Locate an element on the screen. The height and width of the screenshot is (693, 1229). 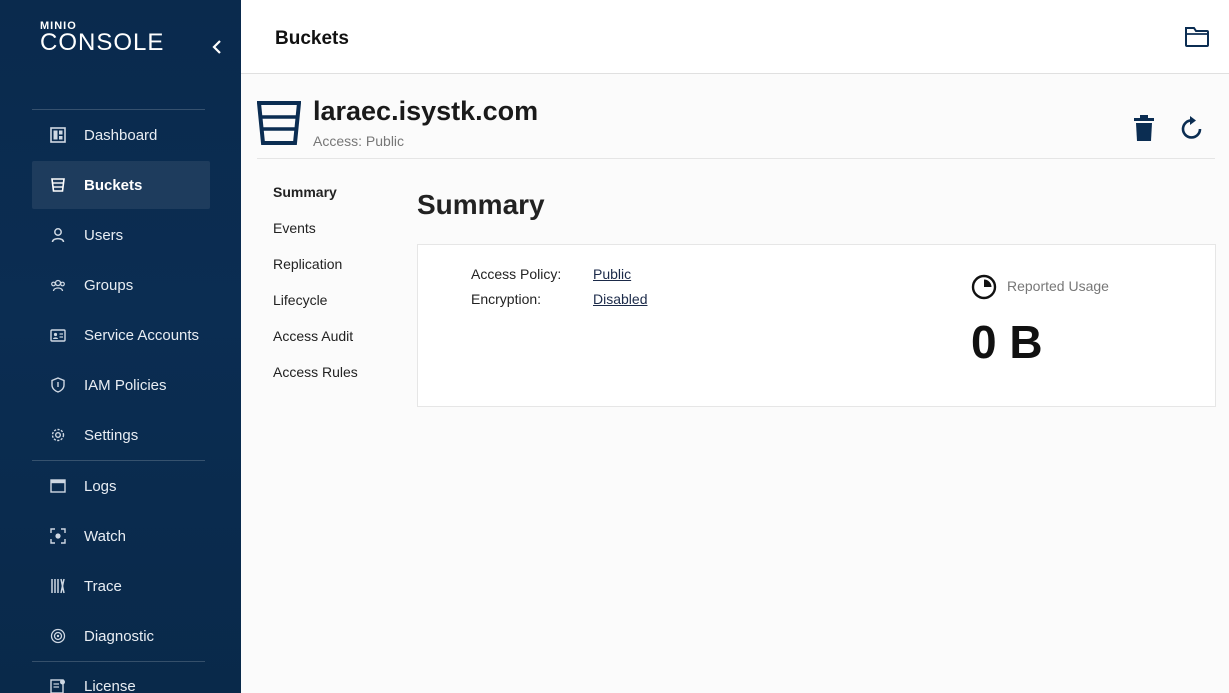
license-icon is located at coordinates (58, 685).